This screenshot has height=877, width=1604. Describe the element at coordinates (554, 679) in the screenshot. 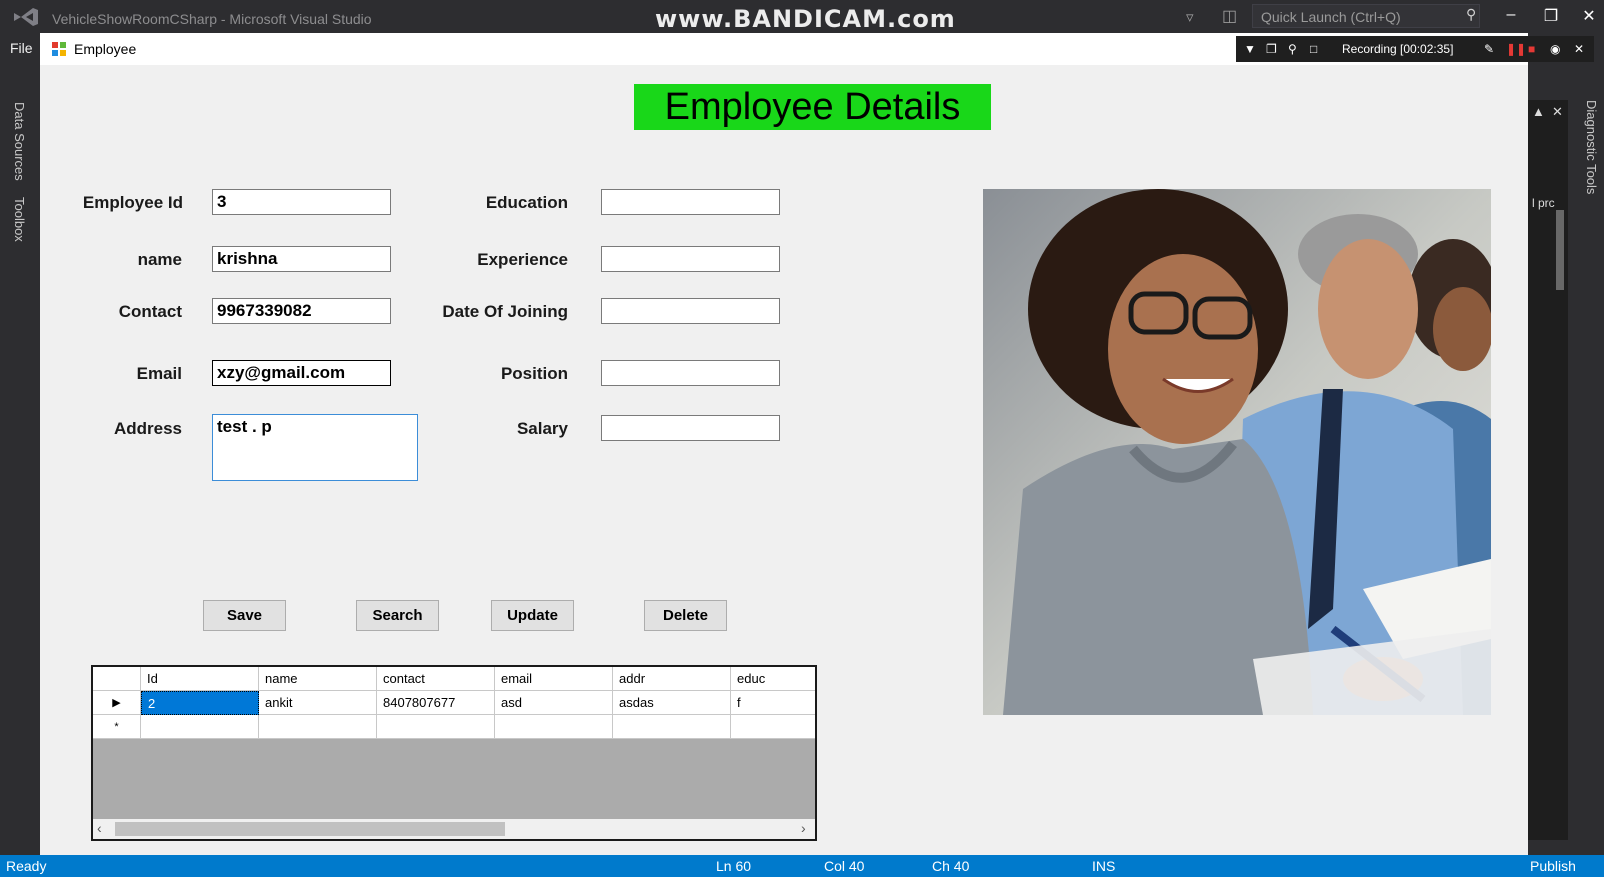

I see `column-header: email` at that location.